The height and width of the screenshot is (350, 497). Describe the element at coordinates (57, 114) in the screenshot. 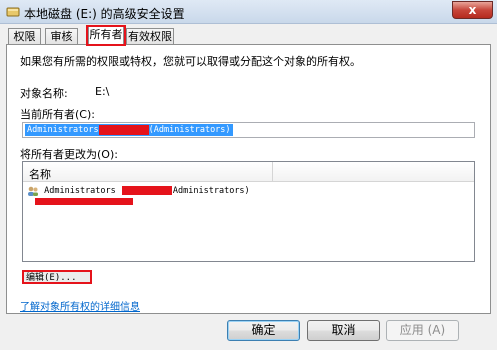

I see `current-owner-label: 当前所有者(C):` at that location.